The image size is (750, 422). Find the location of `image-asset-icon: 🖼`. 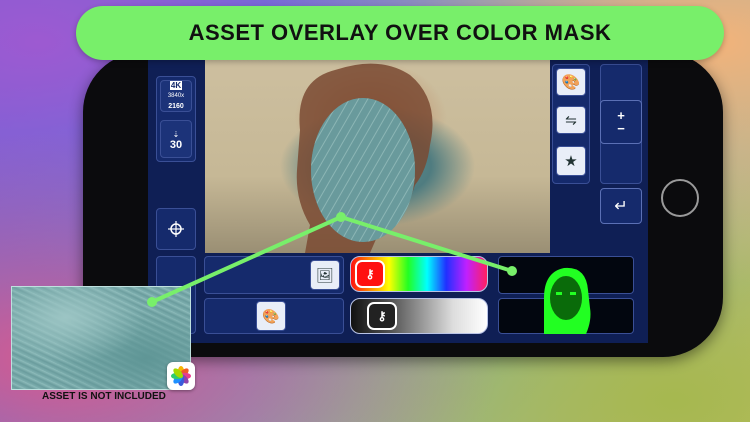

image-asset-icon: 🖼 is located at coordinates (325, 274).